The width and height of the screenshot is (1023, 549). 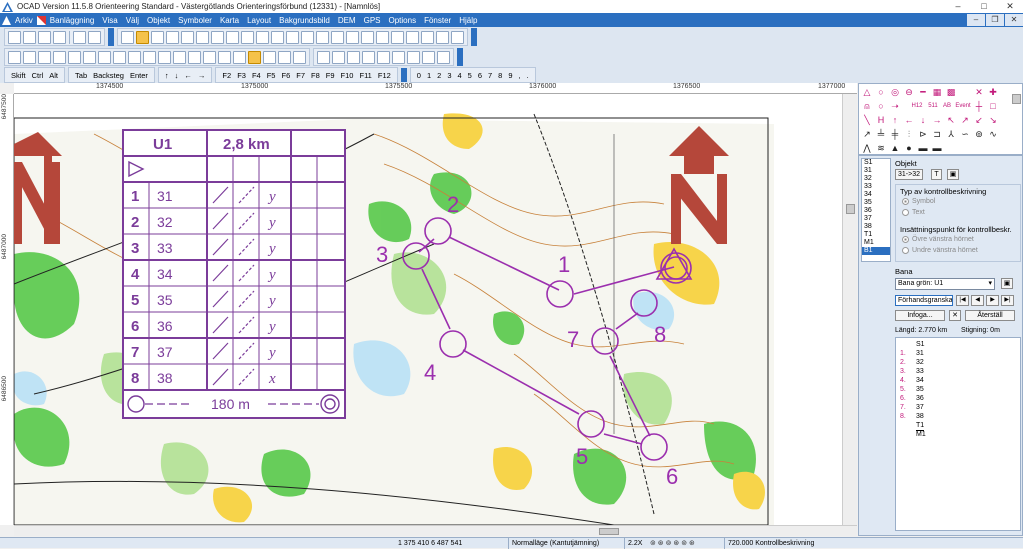 I want to click on align-icon, so click(x=74, y=57).